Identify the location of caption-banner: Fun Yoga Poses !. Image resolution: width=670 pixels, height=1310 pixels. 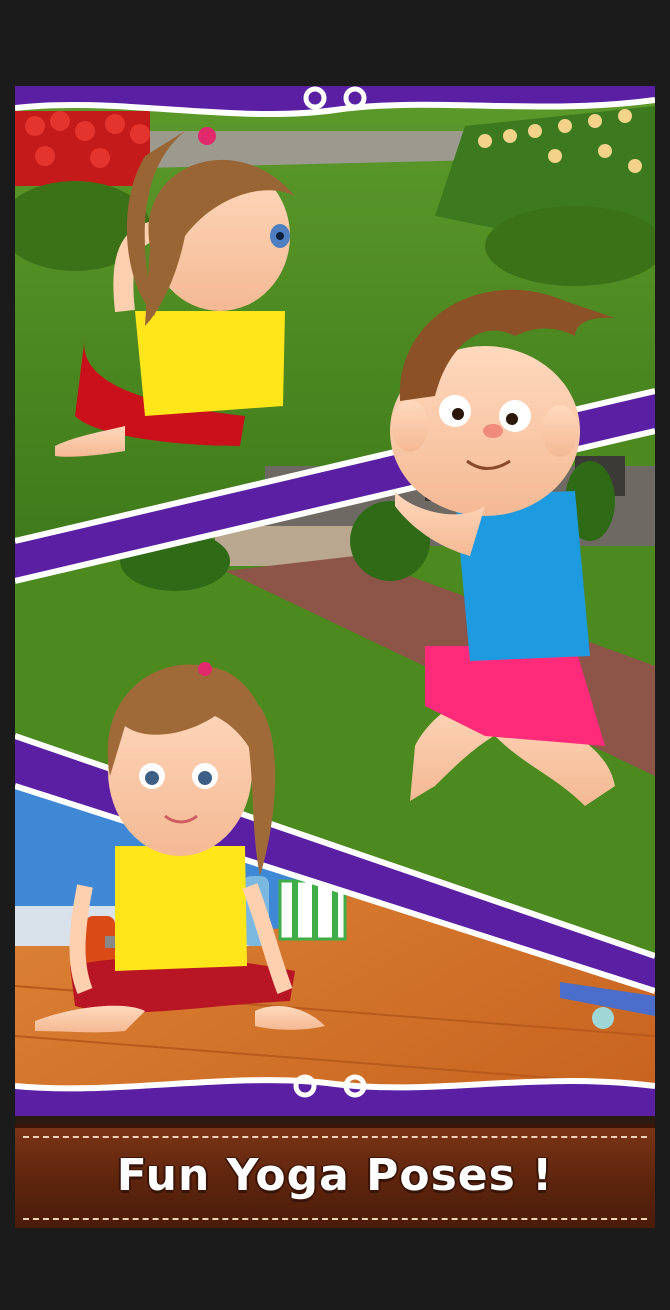
(335, 1176).